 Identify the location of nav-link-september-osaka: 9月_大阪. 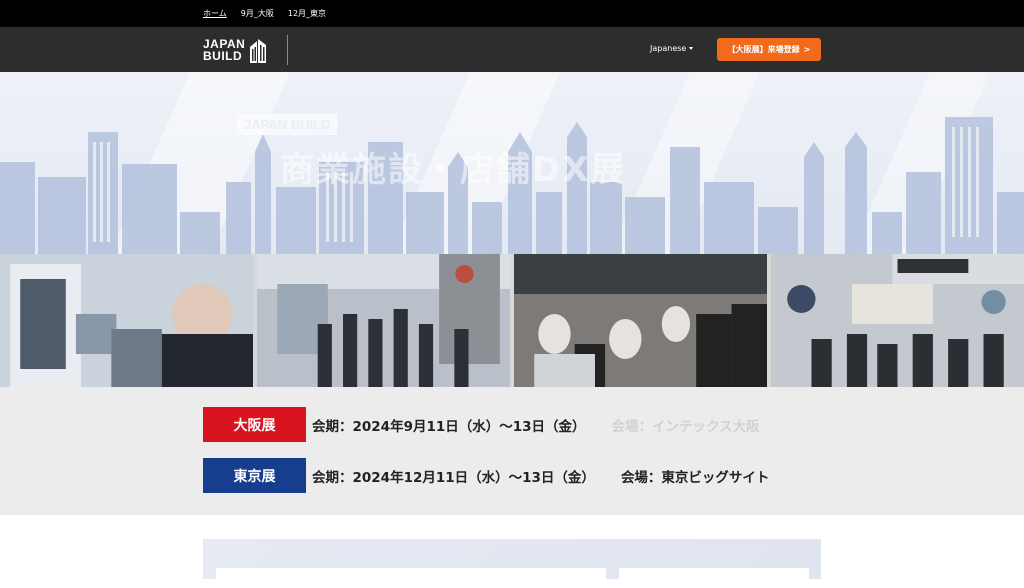
(257, 13).